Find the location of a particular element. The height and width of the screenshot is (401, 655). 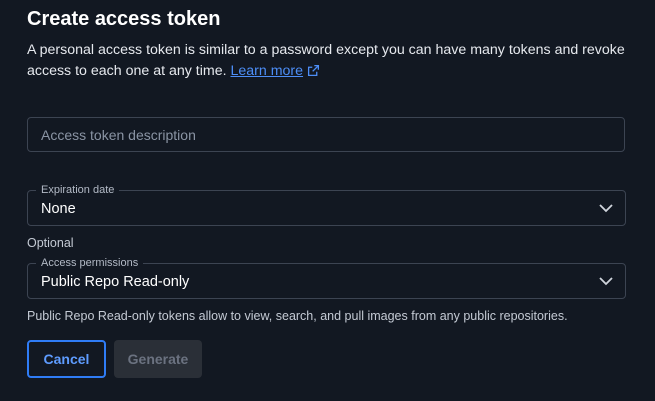

access-permissions-value: Public Repo Read-only is located at coordinates (115, 282).